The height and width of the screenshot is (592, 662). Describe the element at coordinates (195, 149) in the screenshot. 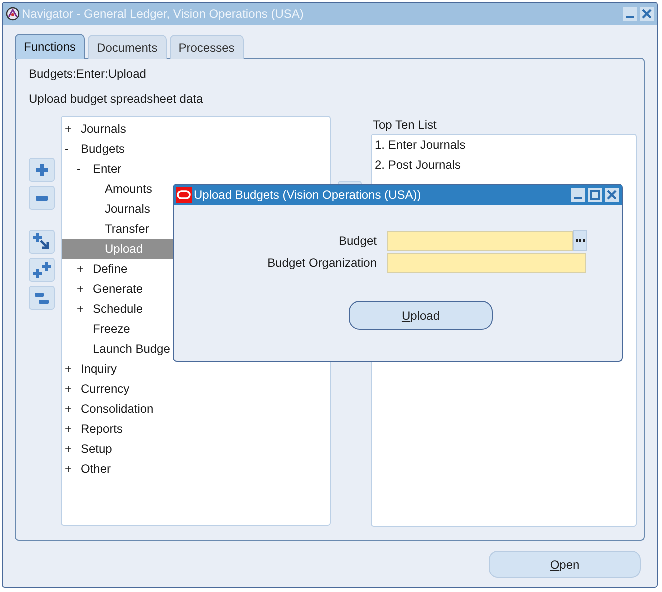

I see `tree-item: - Budgets` at that location.